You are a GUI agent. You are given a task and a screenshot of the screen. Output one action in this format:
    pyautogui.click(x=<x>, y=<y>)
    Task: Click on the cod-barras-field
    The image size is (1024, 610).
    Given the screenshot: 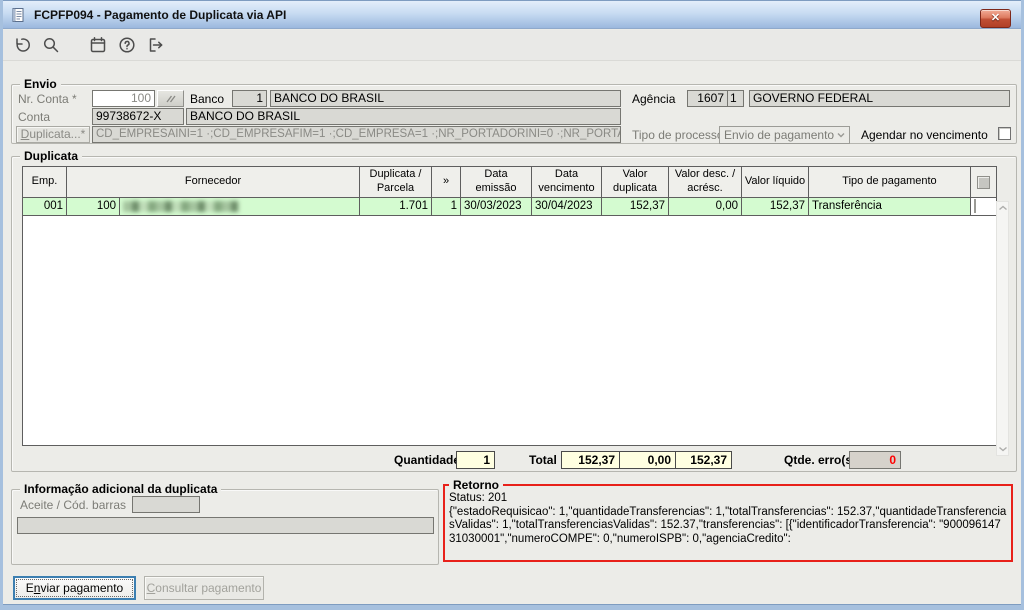 What is the action you would take?
    pyautogui.click(x=225, y=525)
    